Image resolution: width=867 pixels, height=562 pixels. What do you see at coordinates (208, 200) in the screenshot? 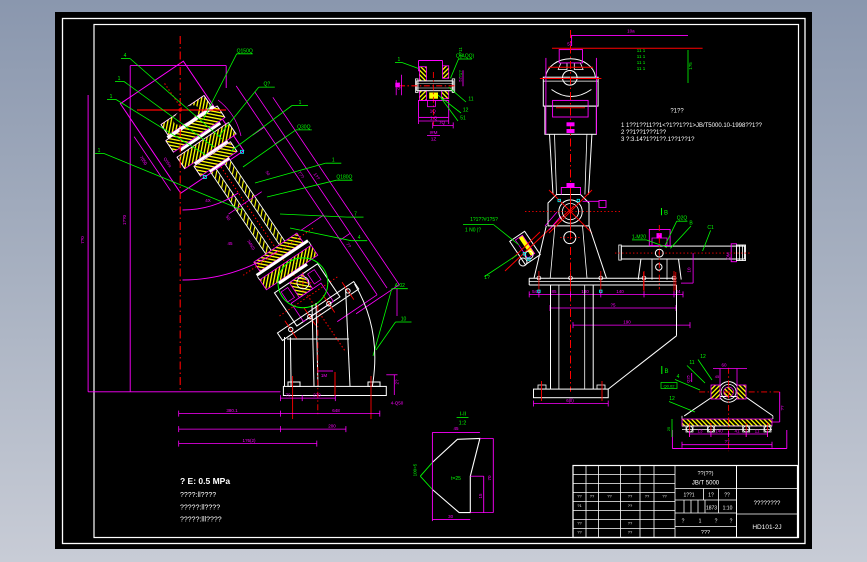
I see `svg-text: 4X` at bounding box center [208, 200].